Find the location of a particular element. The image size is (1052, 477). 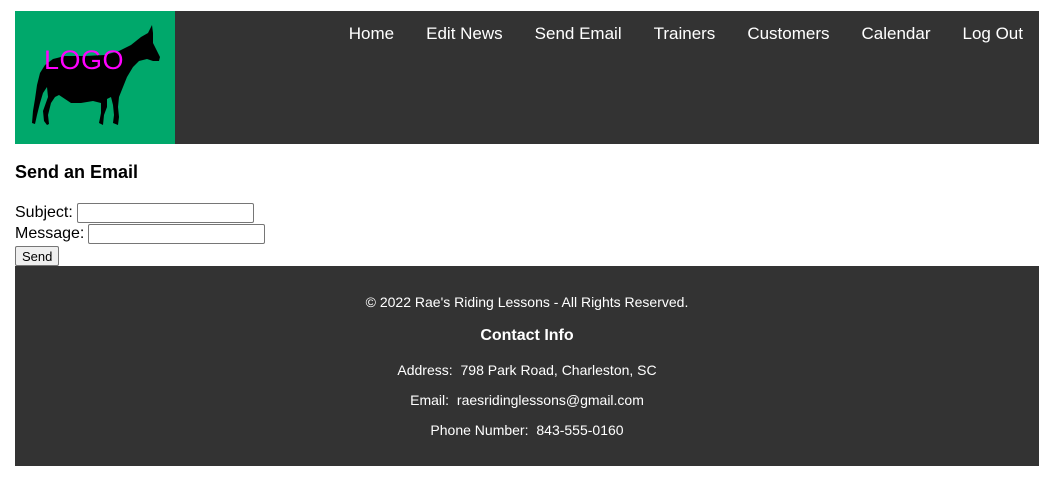

subject-label: Subject: is located at coordinates (44, 212).